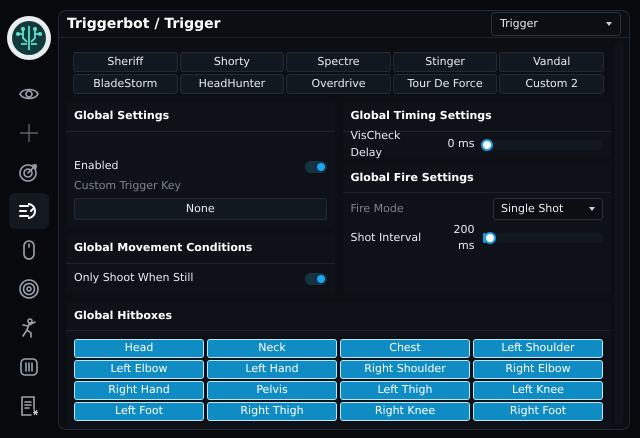 The height and width of the screenshot is (438, 640). What do you see at coordinates (338, 84) in the screenshot?
I see `weapon-button: Overdrive` at bounding box center [338, 84].